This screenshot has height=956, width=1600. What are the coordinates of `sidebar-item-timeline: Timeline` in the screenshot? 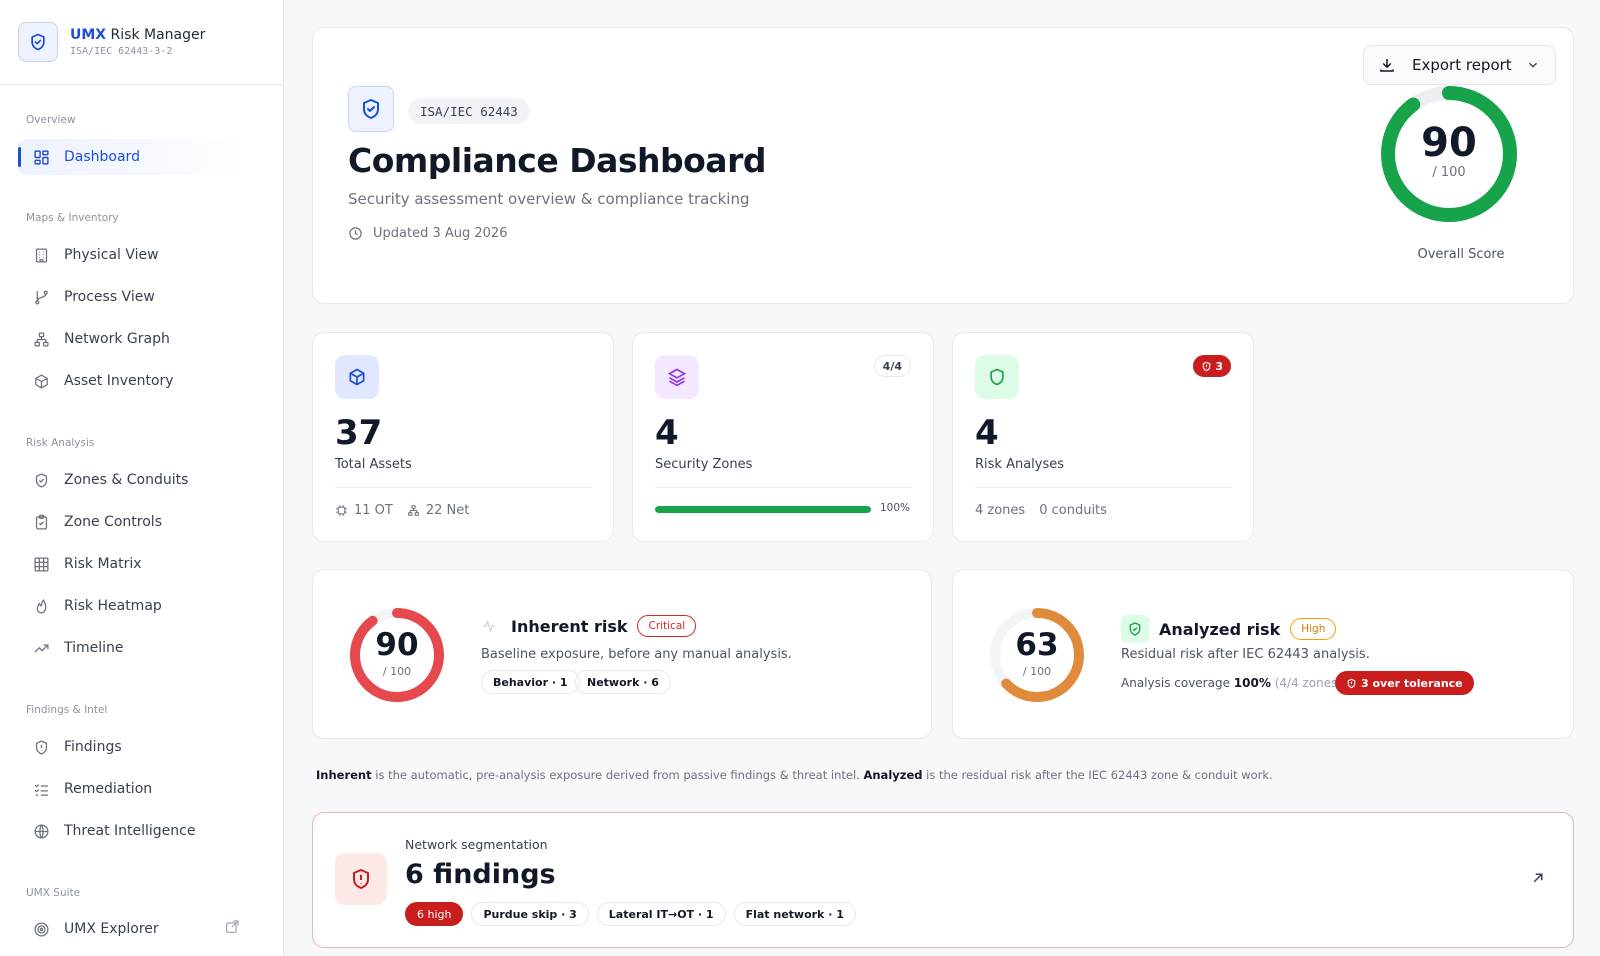 It's located at (130, 648).